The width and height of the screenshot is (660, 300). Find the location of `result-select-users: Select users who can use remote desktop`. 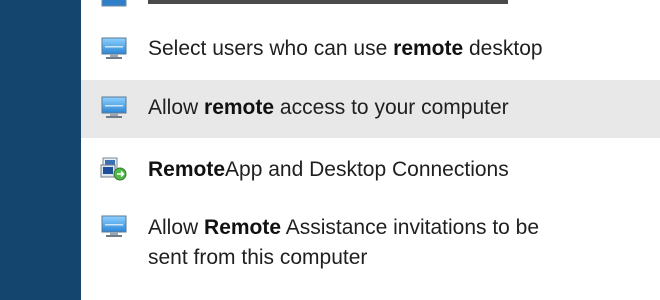

result-select-users: Select users who can use remote desktop is located at coordinates (370, 50).